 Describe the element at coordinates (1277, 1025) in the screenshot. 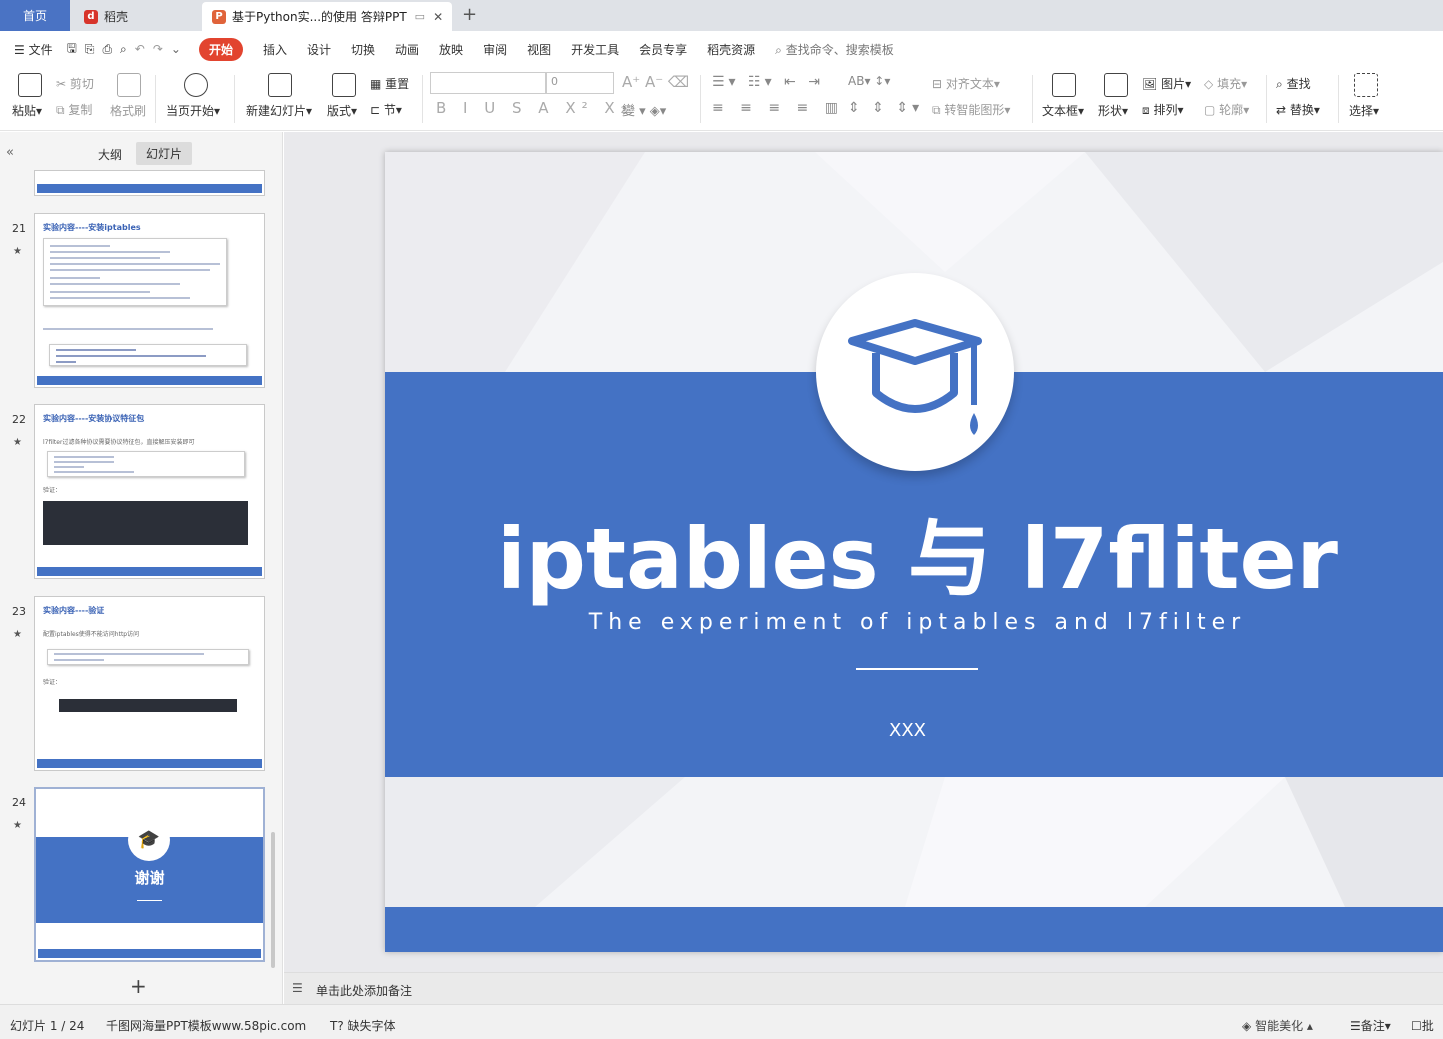

I see `beautify-button: ◈ 智能美化 ▴` at that location.